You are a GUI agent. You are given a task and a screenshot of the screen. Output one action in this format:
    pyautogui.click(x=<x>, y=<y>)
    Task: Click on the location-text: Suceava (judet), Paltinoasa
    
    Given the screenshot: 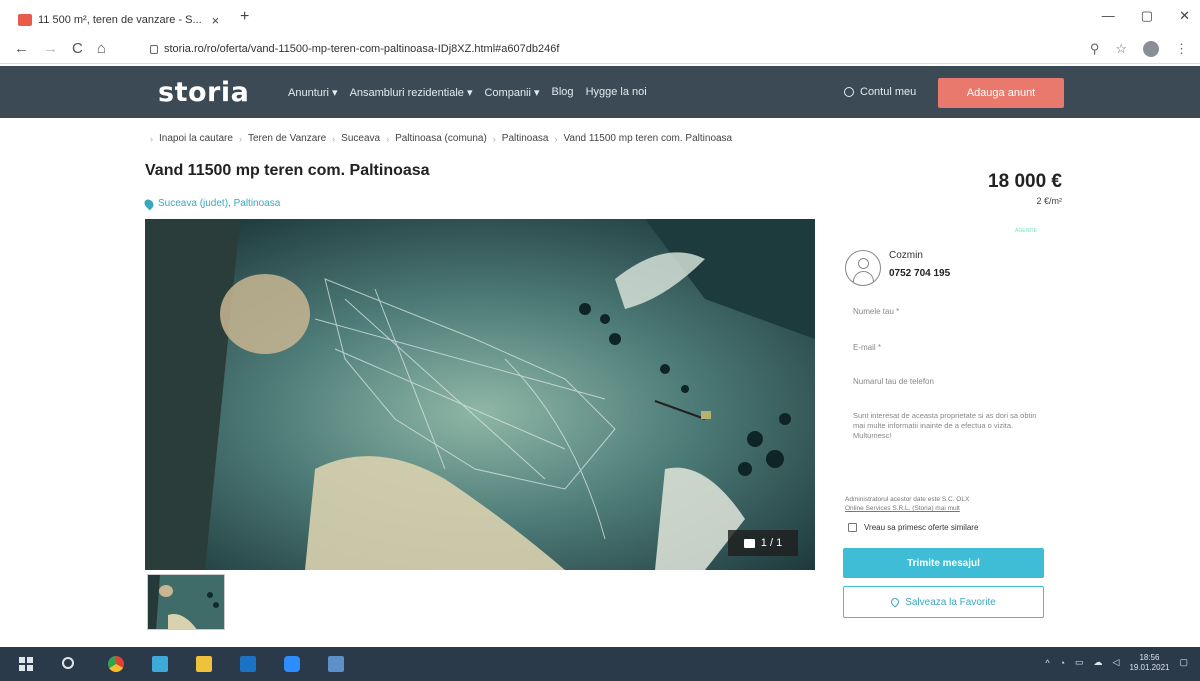 What is the action you would take?
    pyautogui.click(x=219, y=203)
    